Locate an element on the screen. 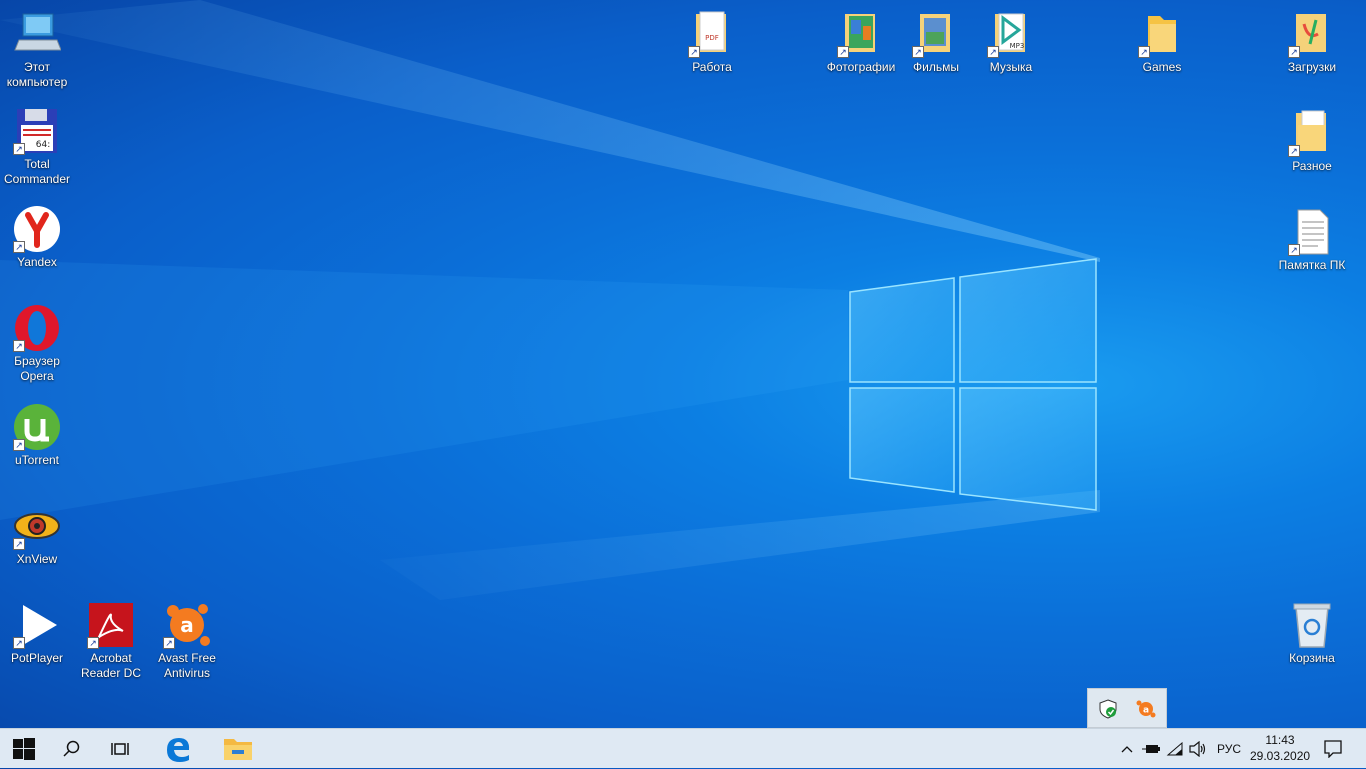 This screenshot has height=769, width=1366. desktop-icon-label: uTorrent is located at coordinates (37, 460).